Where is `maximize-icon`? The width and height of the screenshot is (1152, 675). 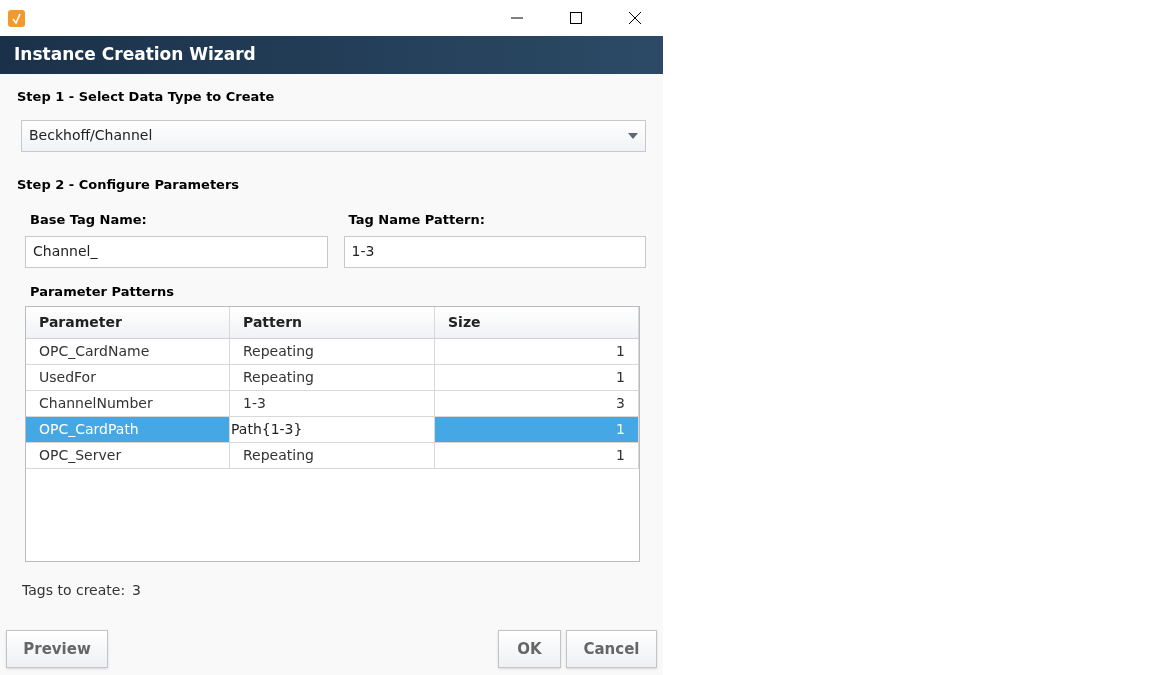
maximize-icon is located at coordinates (576, 18).